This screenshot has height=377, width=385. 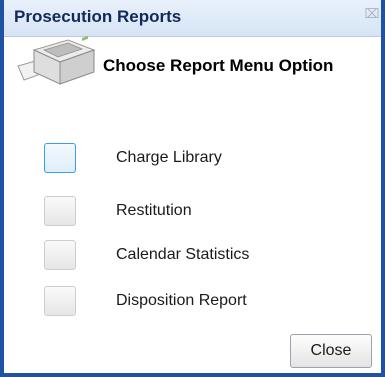 I want to click on option-restitution: Restitution, so click(x=209, y=213).